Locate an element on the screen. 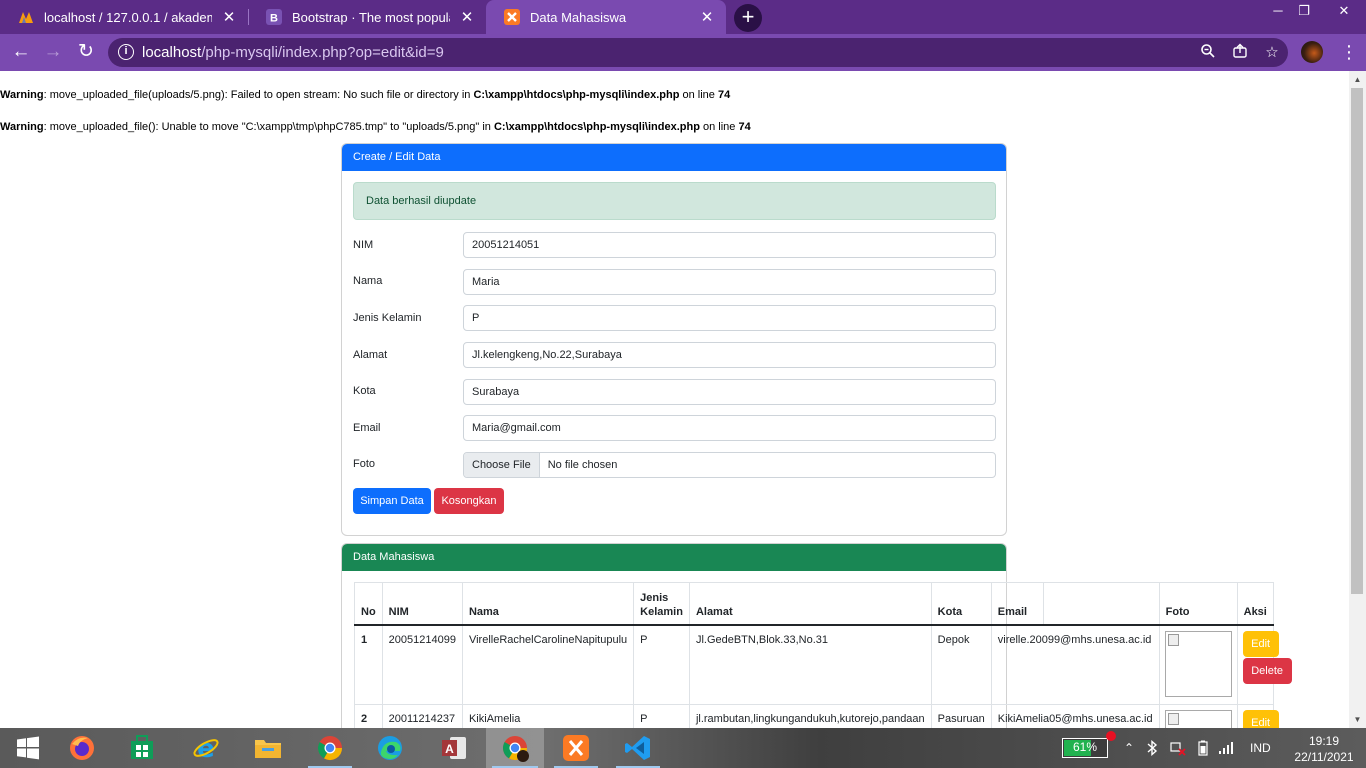 The width and height of the screenshot is (1366, 768). cell-aksi: Edit Delete is located at coordinates (1257, 716).